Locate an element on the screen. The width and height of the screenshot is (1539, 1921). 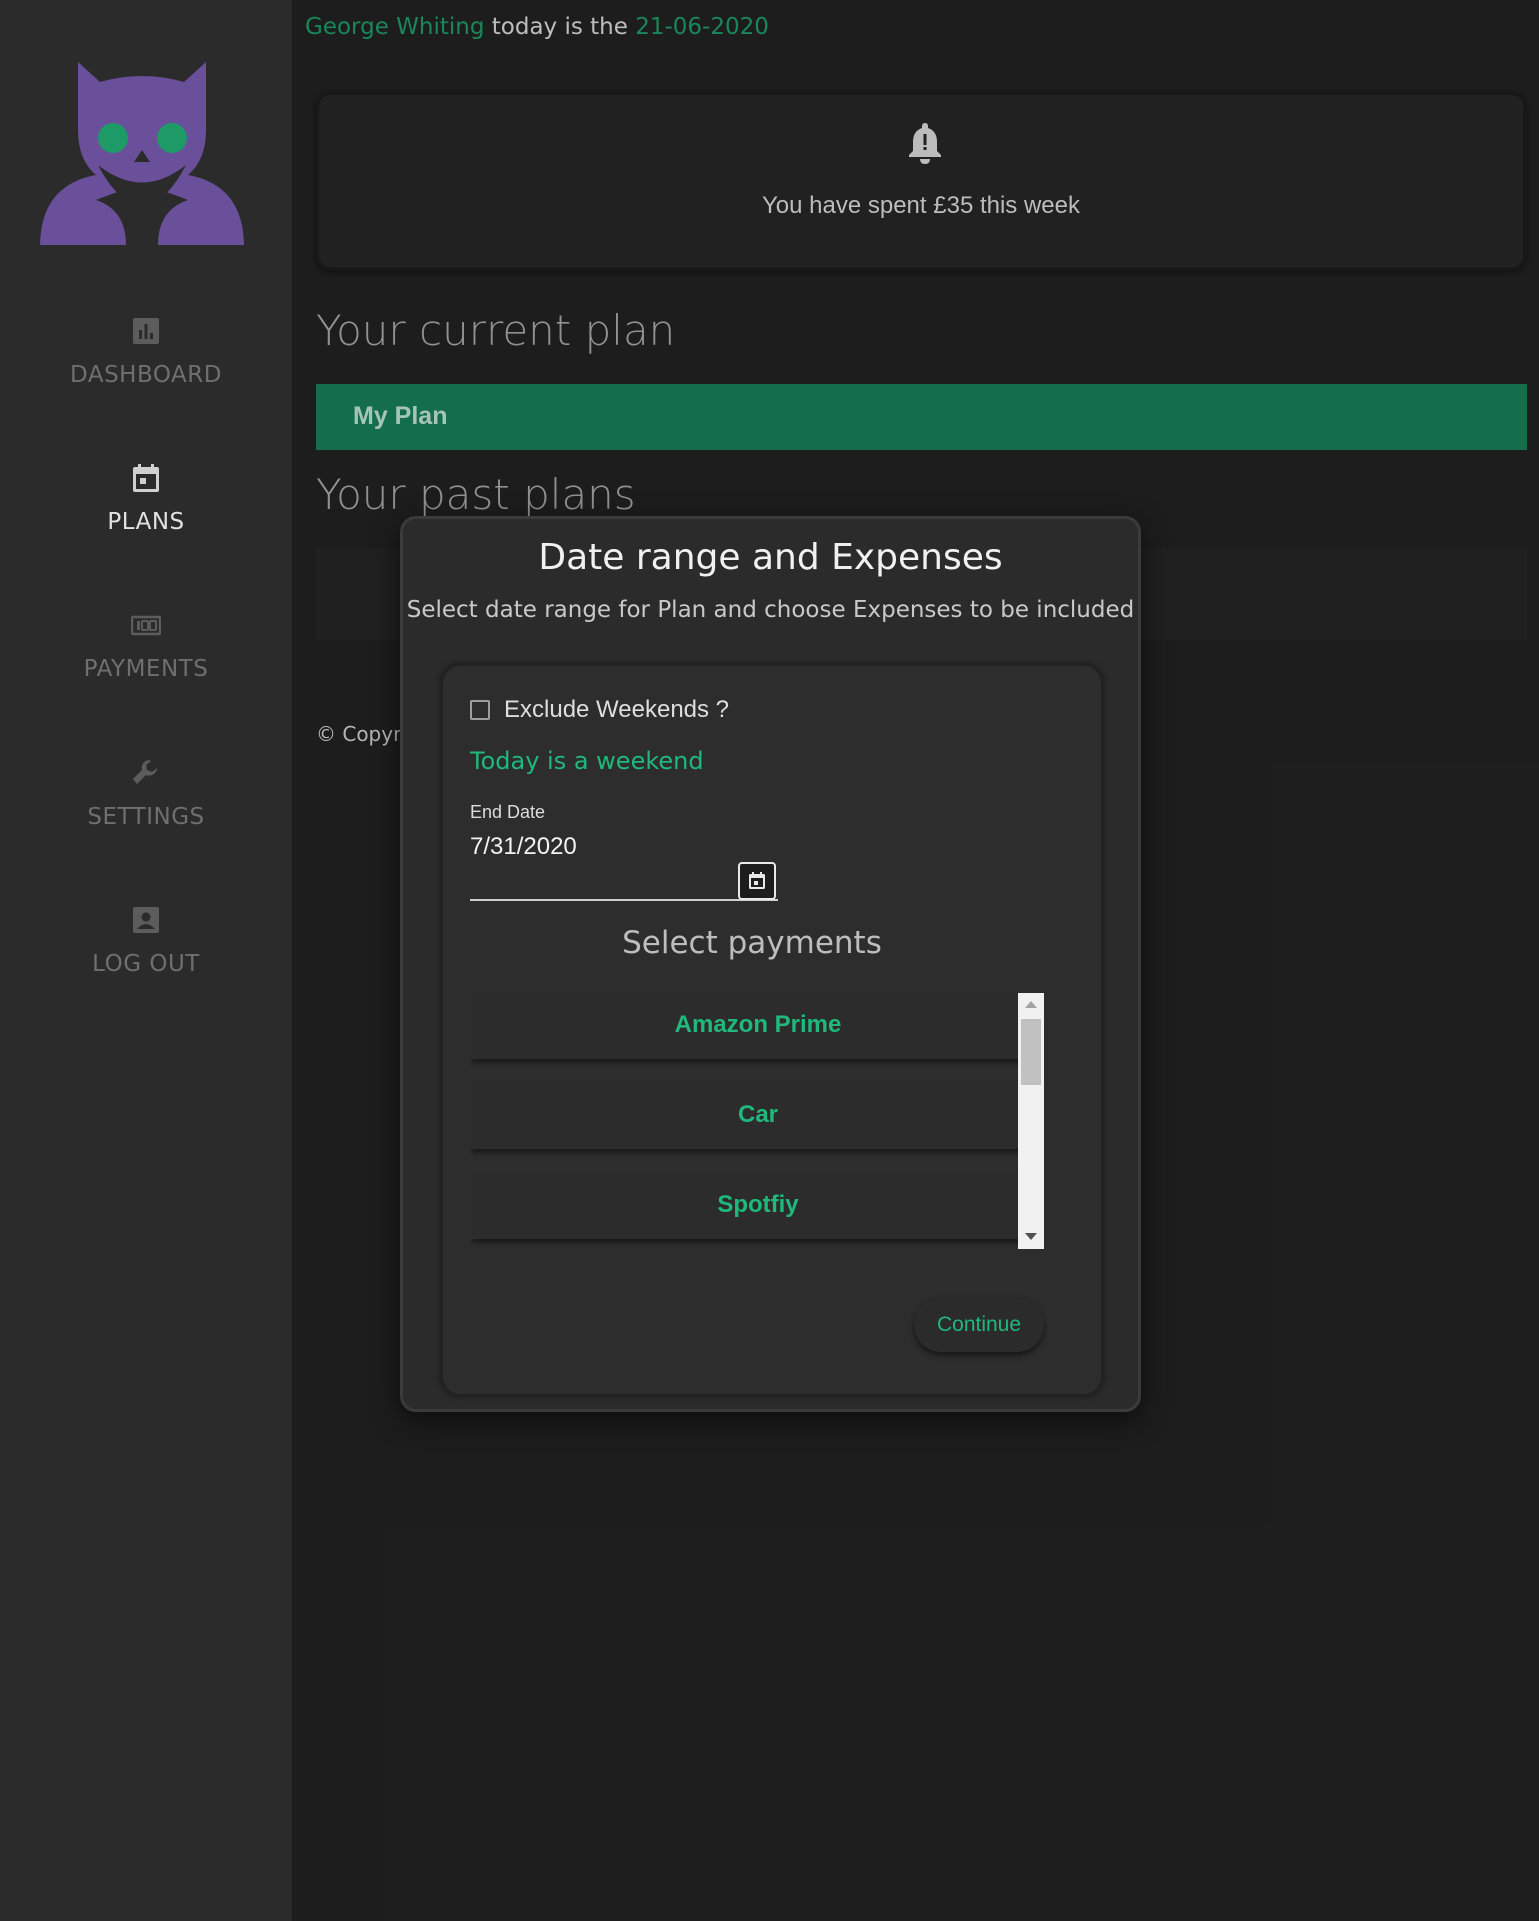
sidebar-item-label: LOG OUT is located at coordinates (146, 964).